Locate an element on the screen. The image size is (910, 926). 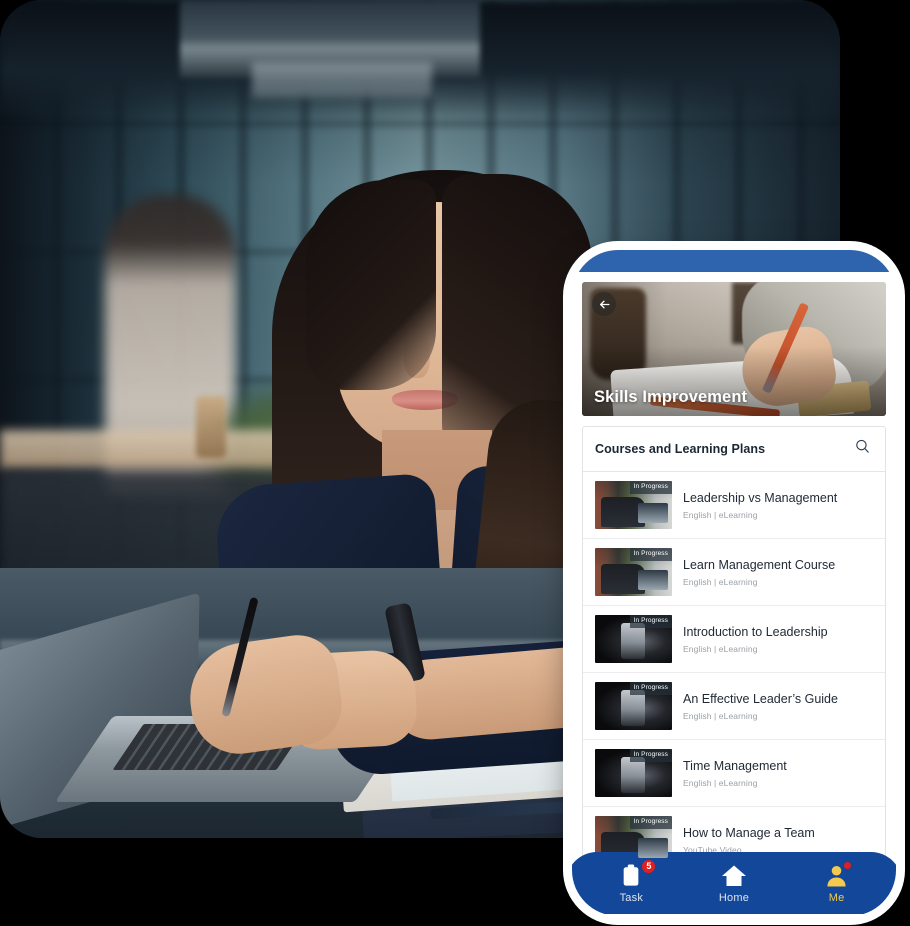
nav-item-me: Me is located at coordinates (837, 882).